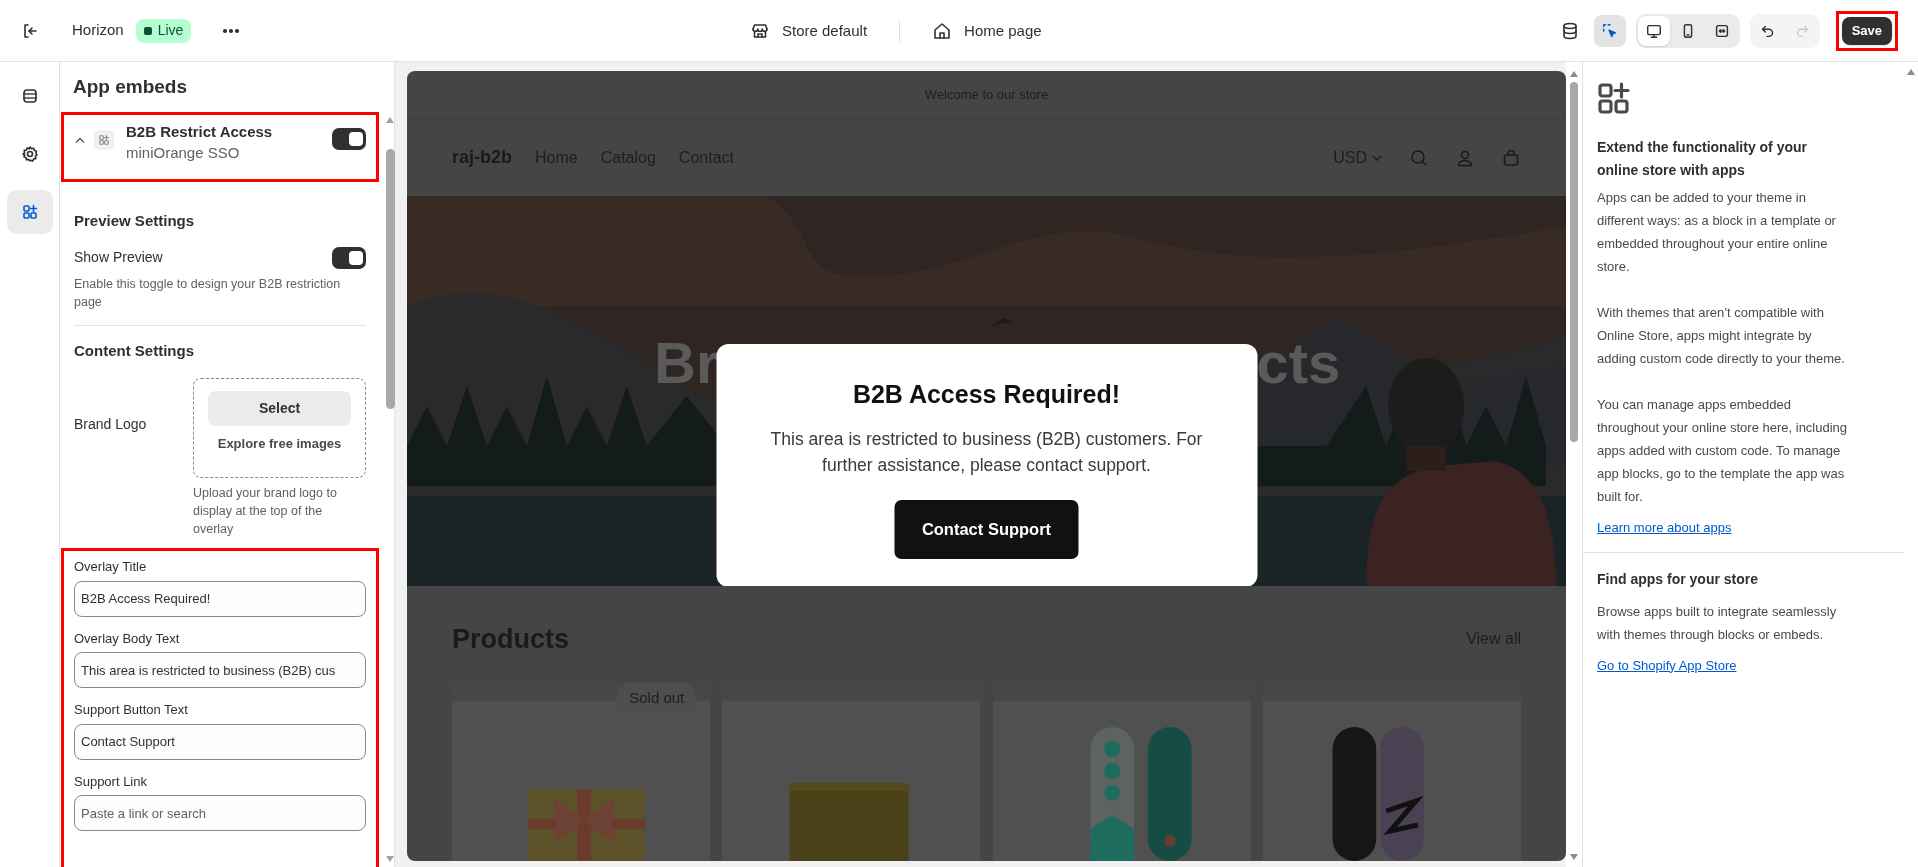 The height and width of the screenshot is (867, 1918). I want to click on store-selector: Store default, so click(809, 31).